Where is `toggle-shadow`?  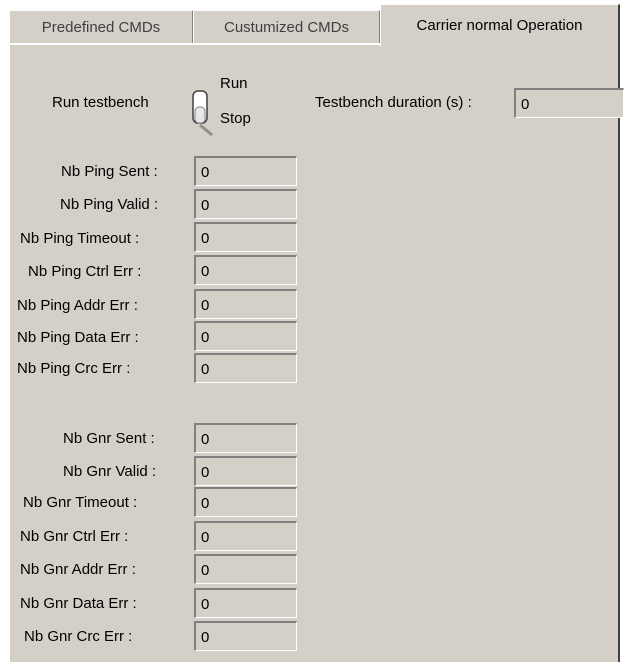 toggle-shadow is located at coordinates (206, 130).